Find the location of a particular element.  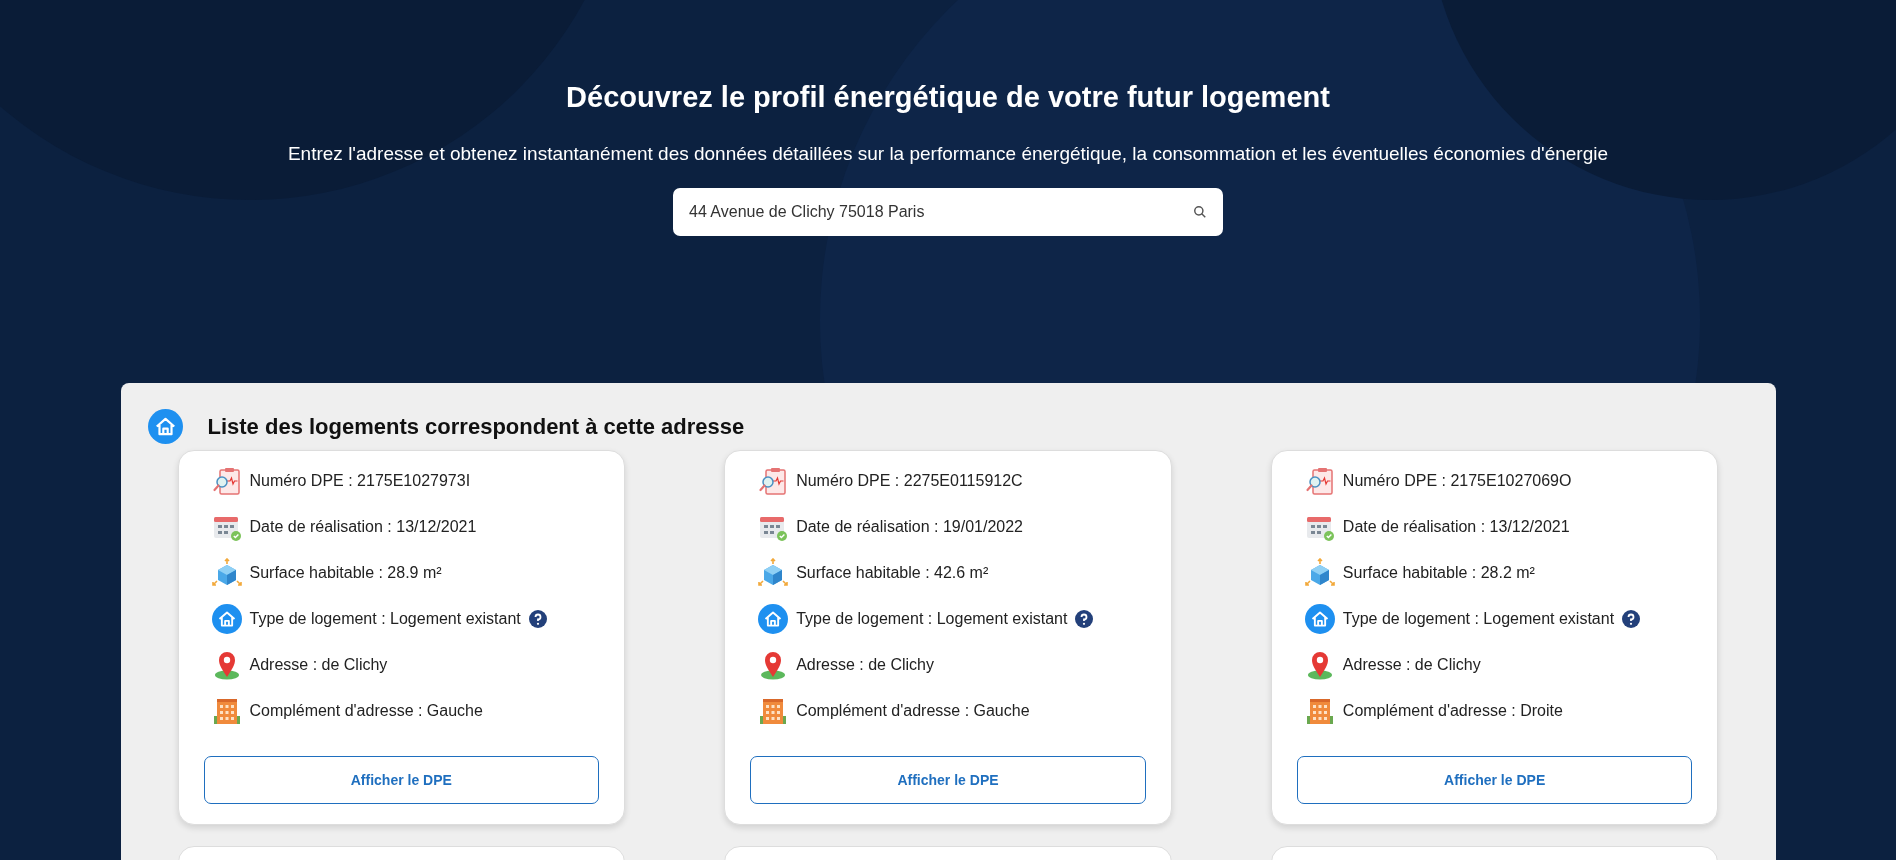

search-icon is located at coordinates (1200, 212).